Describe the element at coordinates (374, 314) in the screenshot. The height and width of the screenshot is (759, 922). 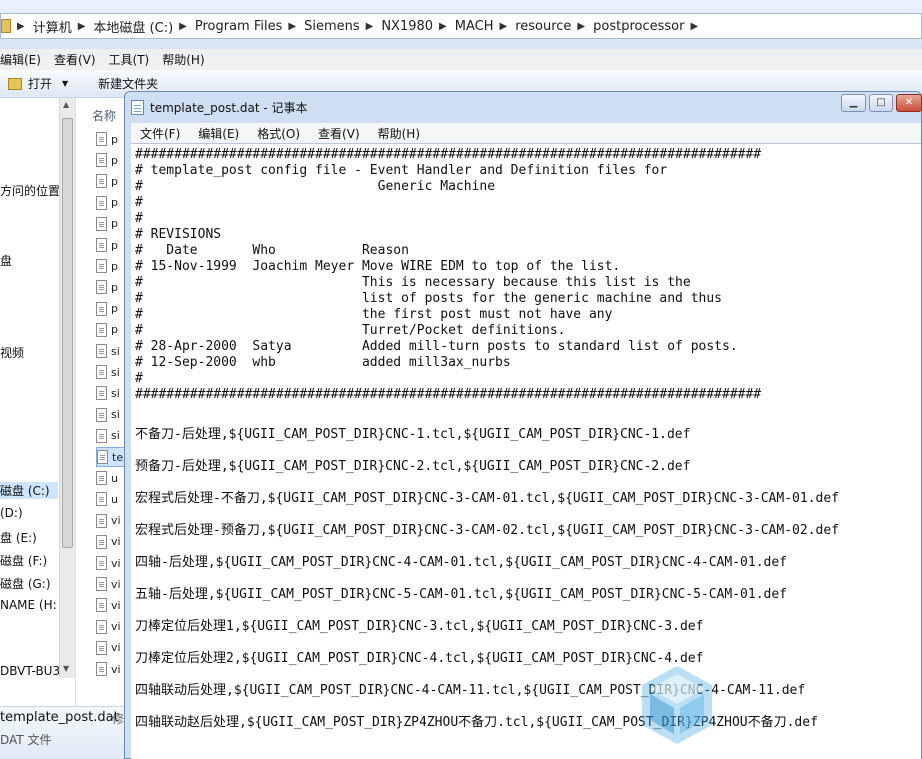
I see `text-line: # the first post must not have any` at that location.